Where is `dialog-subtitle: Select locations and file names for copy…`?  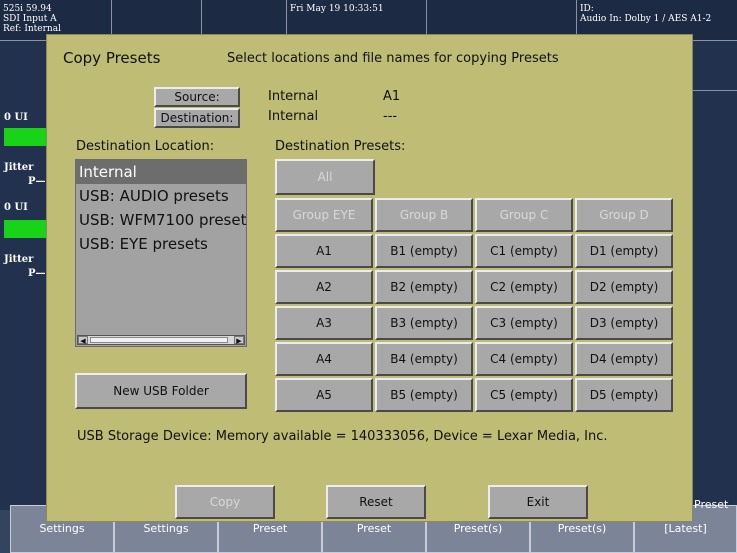
dialog-subtitle: Select locations and file names for copy… is located at coordinates (393, 58).